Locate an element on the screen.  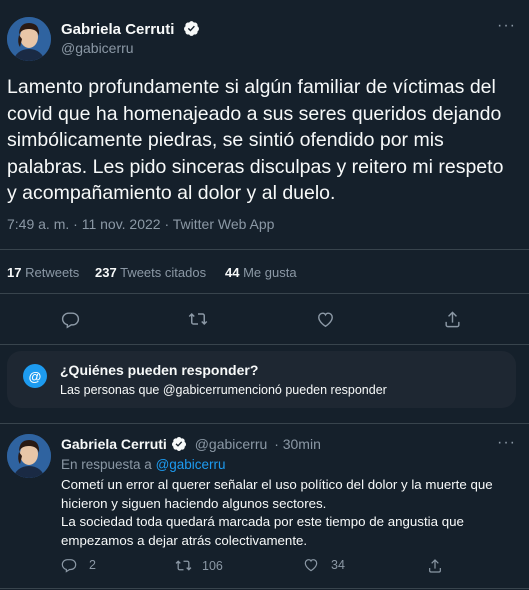
avatar-image is located at coordinates (29, 39).